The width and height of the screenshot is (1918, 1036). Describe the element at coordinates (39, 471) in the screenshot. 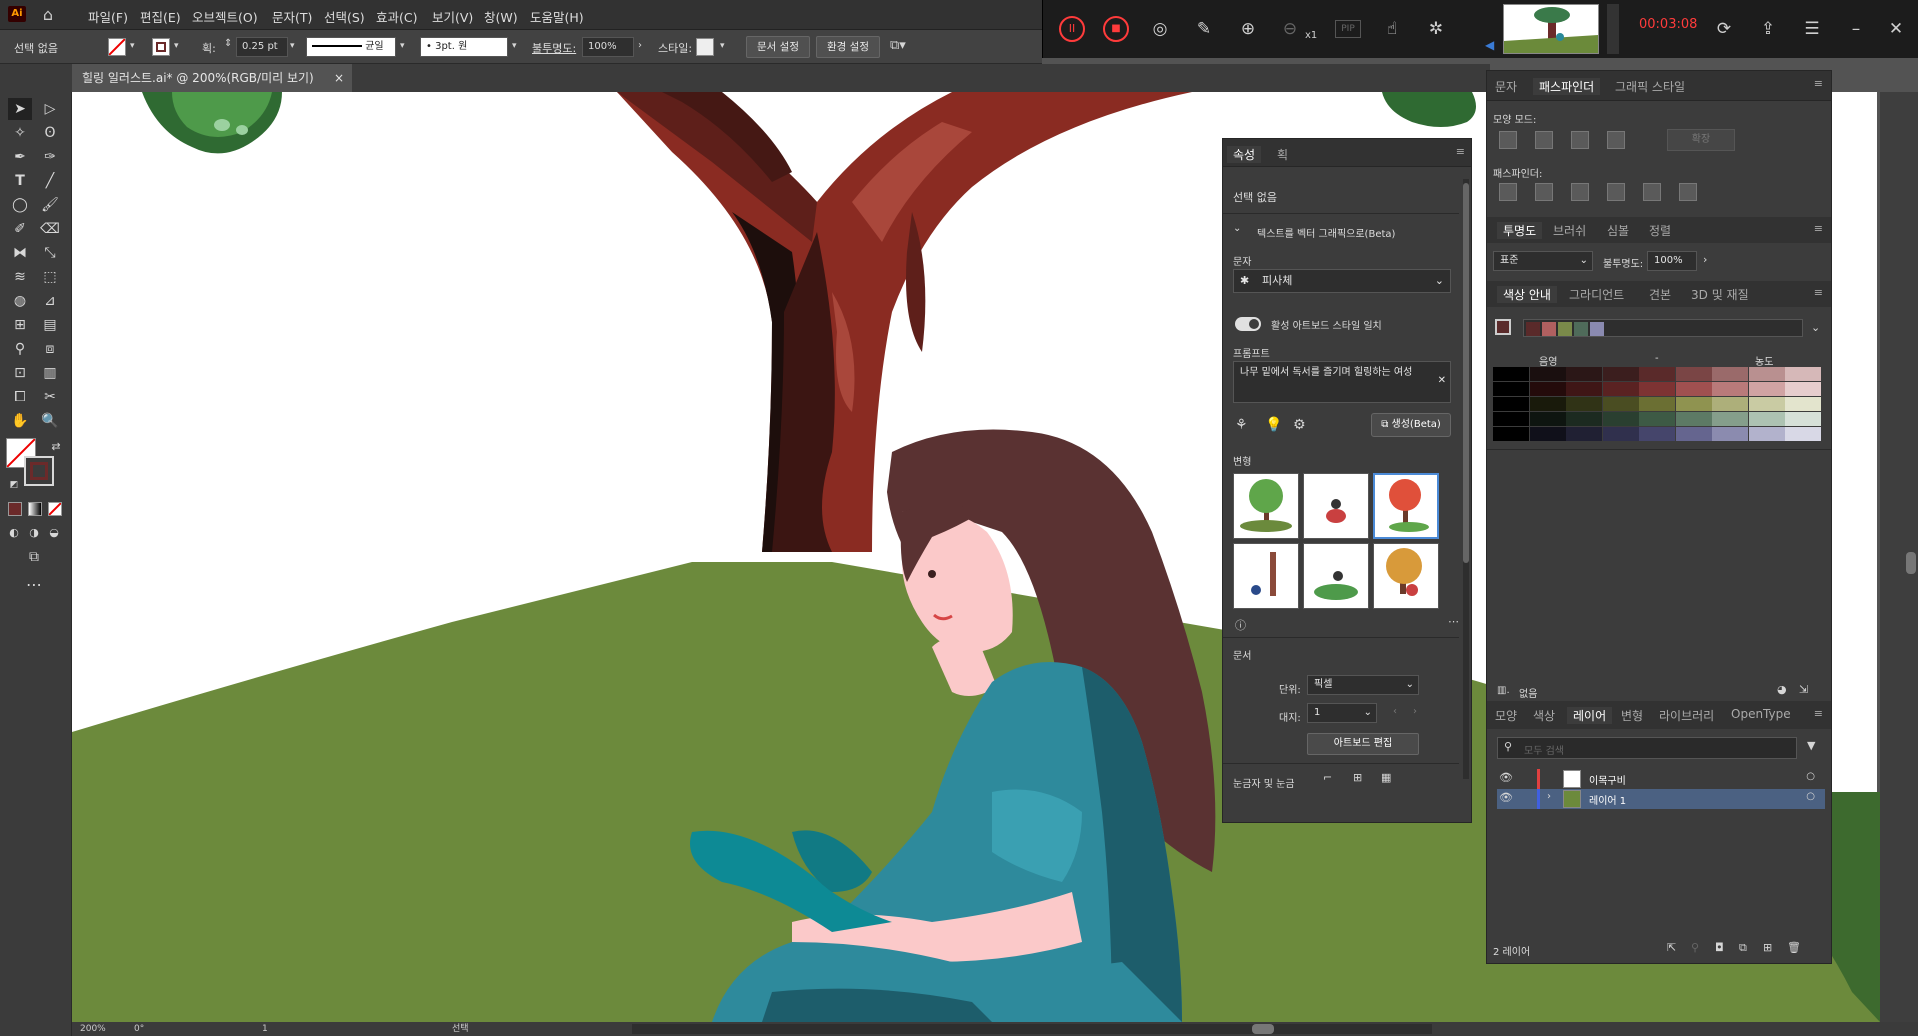

I see `stroke-color-icon` at that location.